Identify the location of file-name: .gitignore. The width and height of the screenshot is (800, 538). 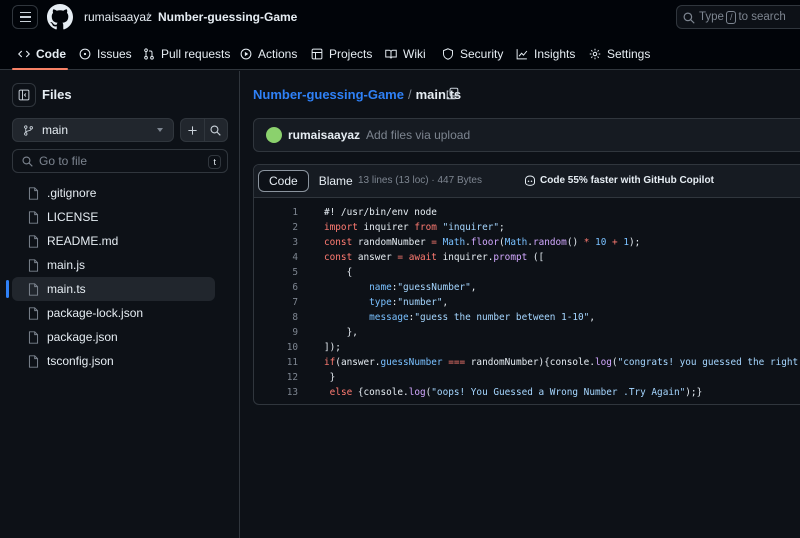
(72, 193).